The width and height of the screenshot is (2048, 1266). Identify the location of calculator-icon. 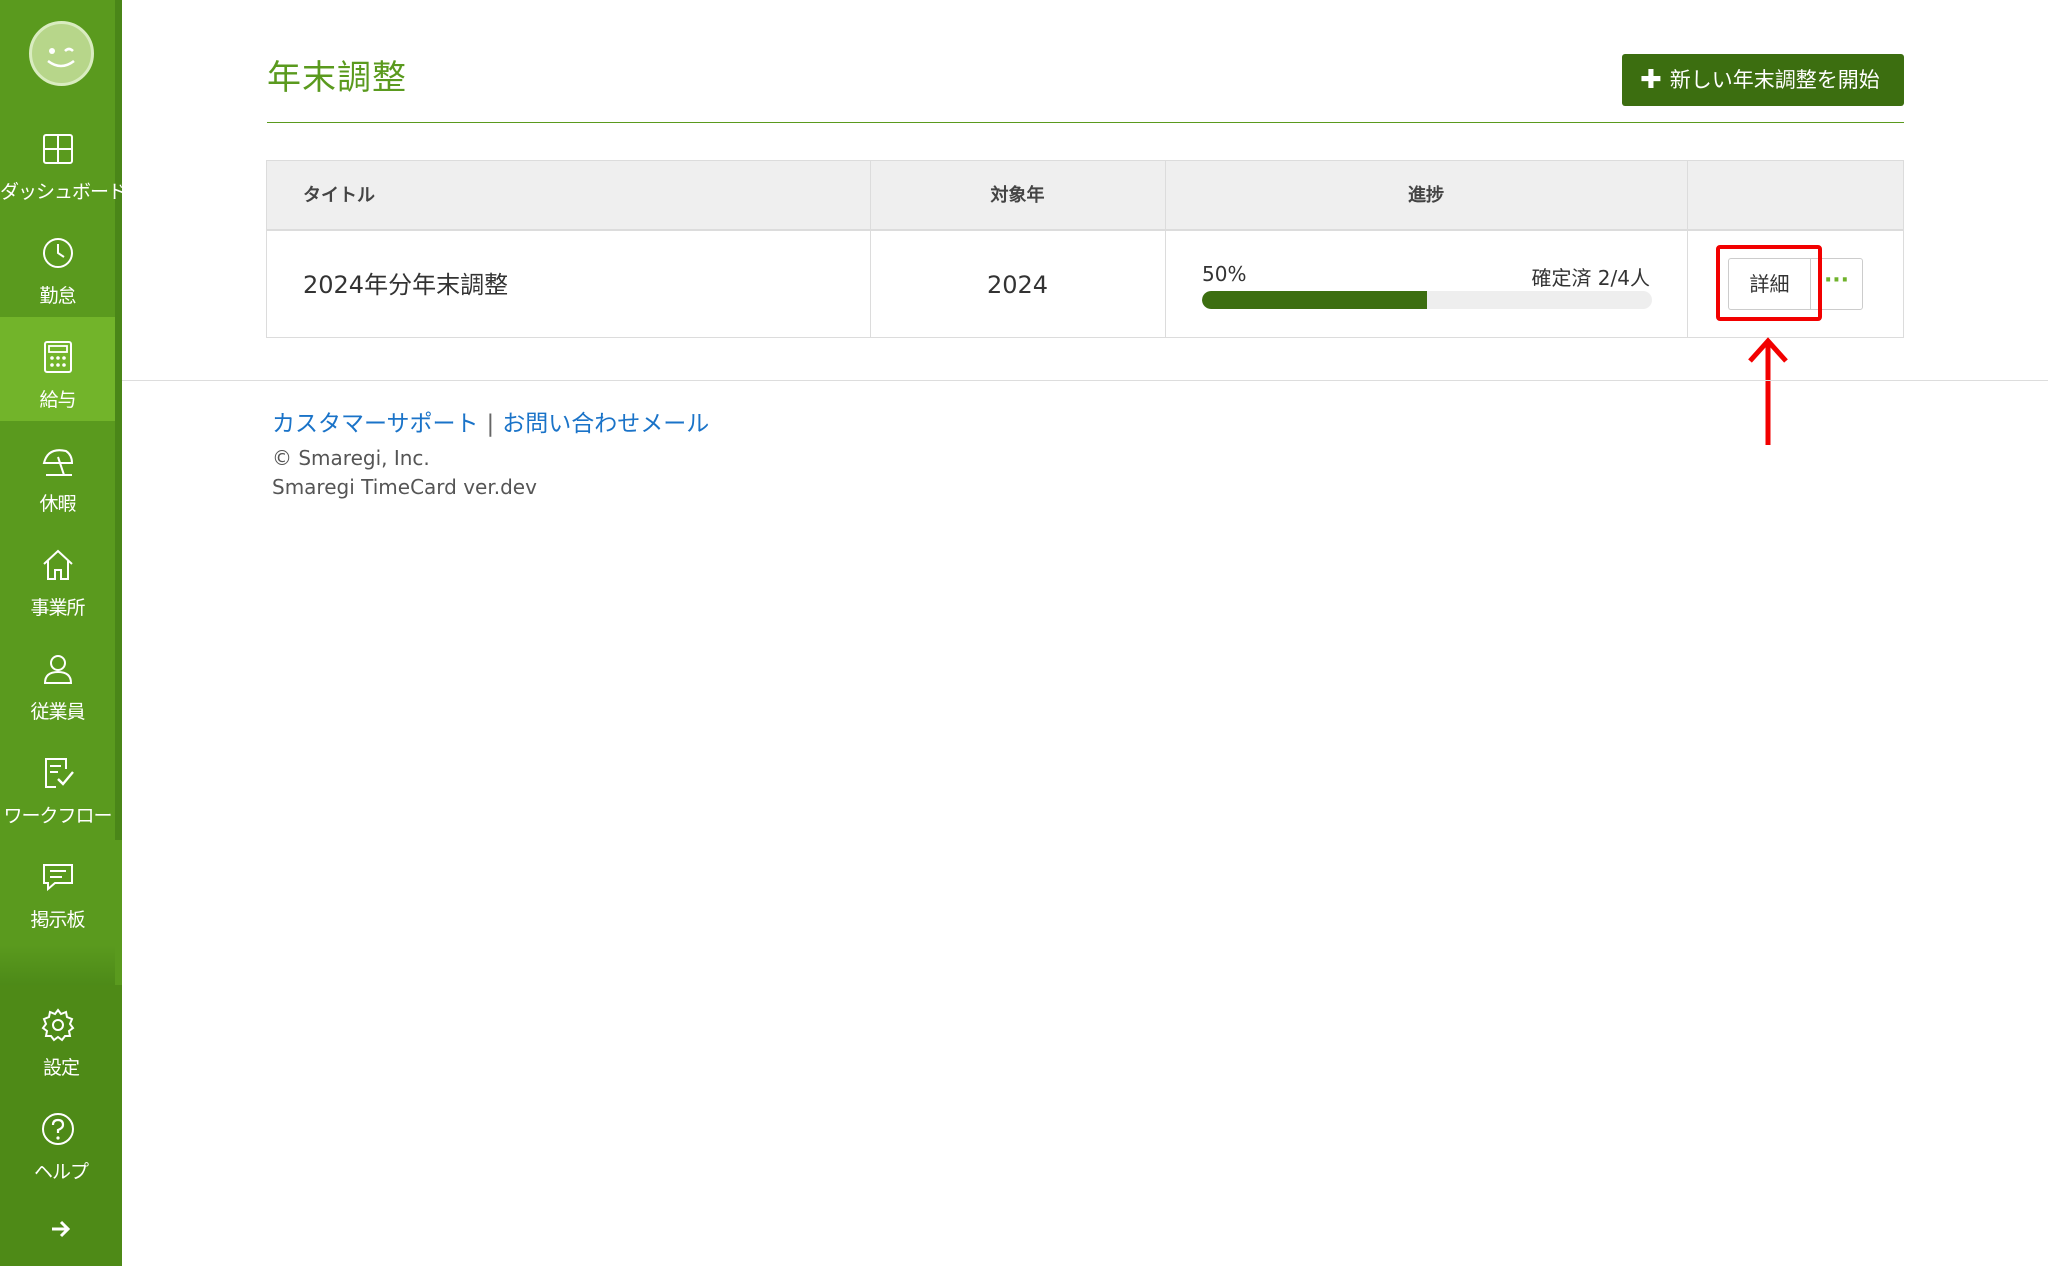
(58, 357).